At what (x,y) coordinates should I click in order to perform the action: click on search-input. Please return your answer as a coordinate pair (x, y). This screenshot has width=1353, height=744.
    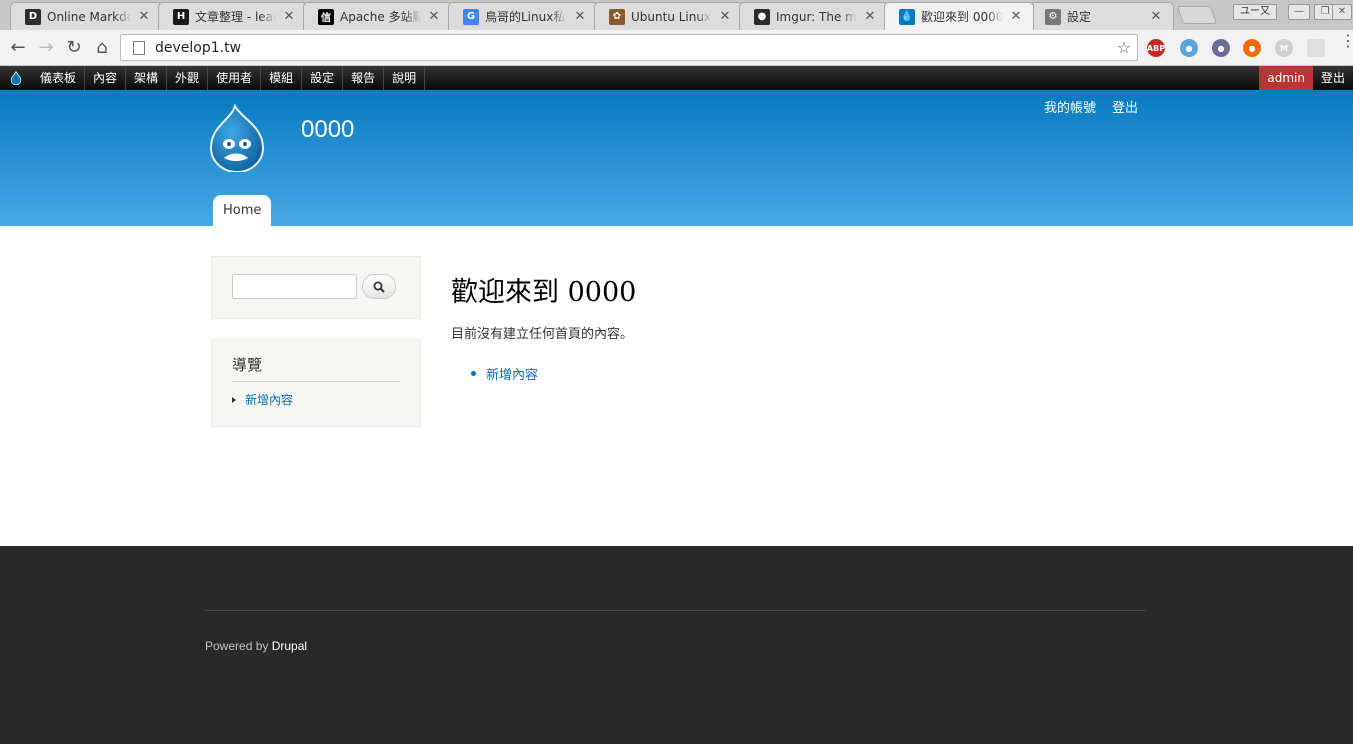
    Looking at the image, I should click on (294, 286).